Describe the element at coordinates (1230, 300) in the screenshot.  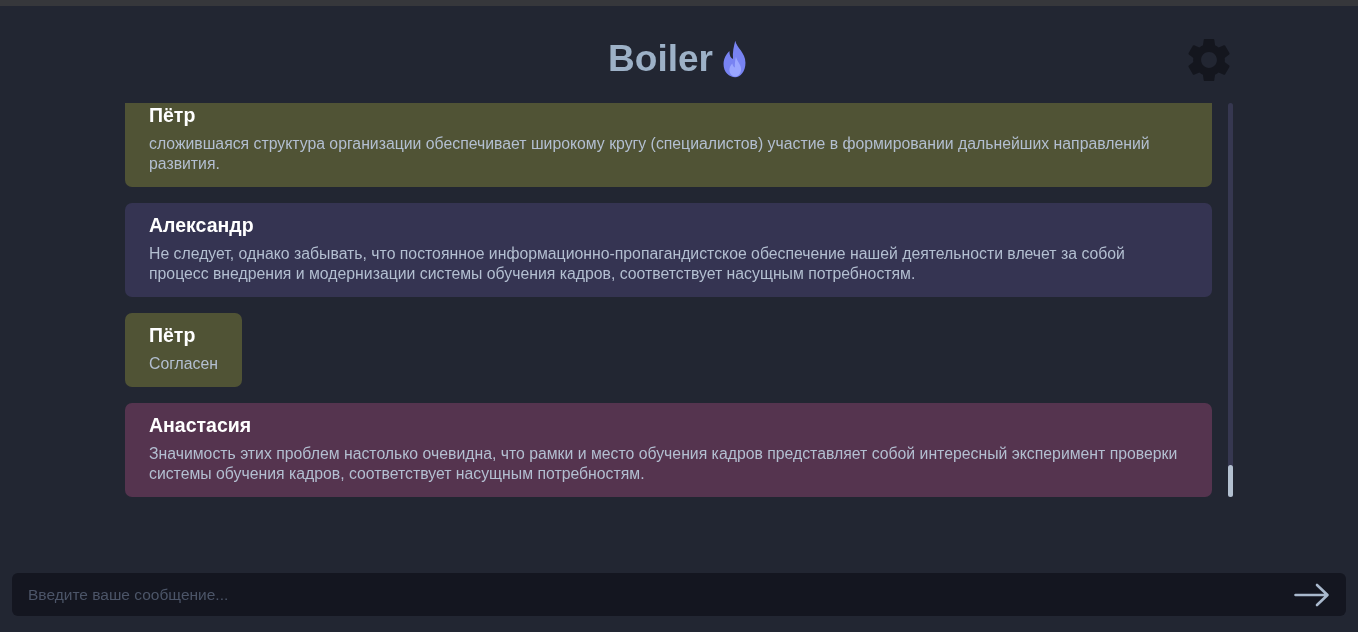
I see `scrollbar-track` at that location.